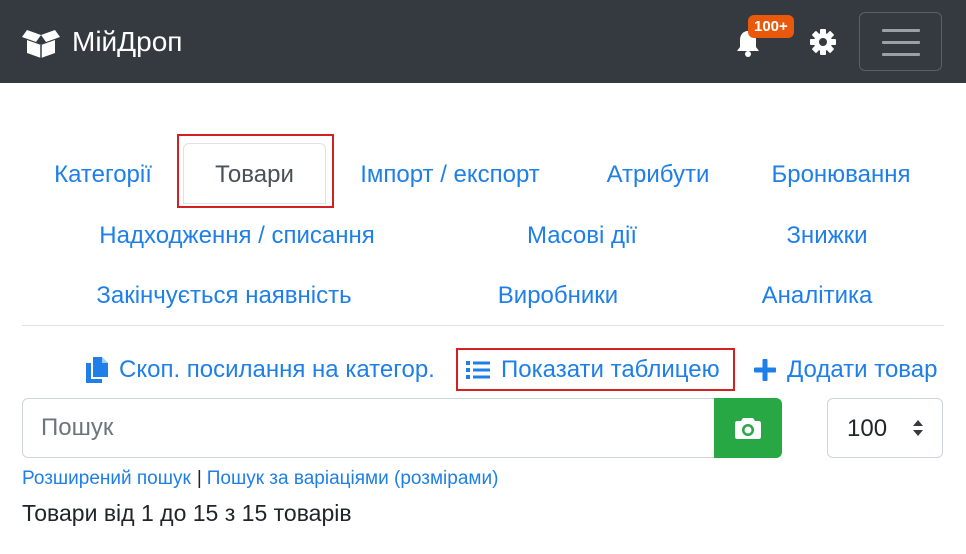  What do you see at coordinates (106, 478) in the screenshot?
I see `advanced-search-link: Розширений пошук` at bounding box center [106, 478].